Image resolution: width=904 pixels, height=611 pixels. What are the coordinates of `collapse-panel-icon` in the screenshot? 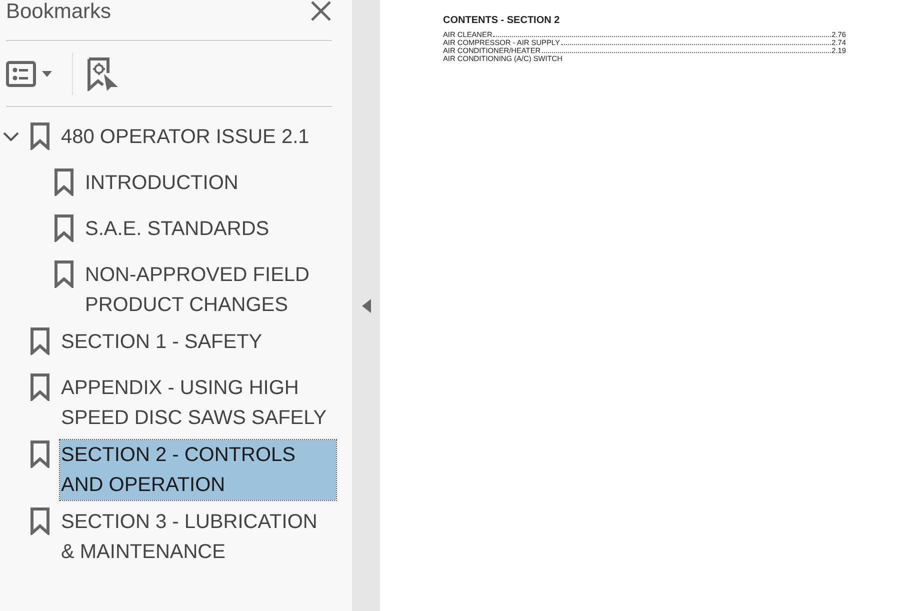 It's located at (366, 305).